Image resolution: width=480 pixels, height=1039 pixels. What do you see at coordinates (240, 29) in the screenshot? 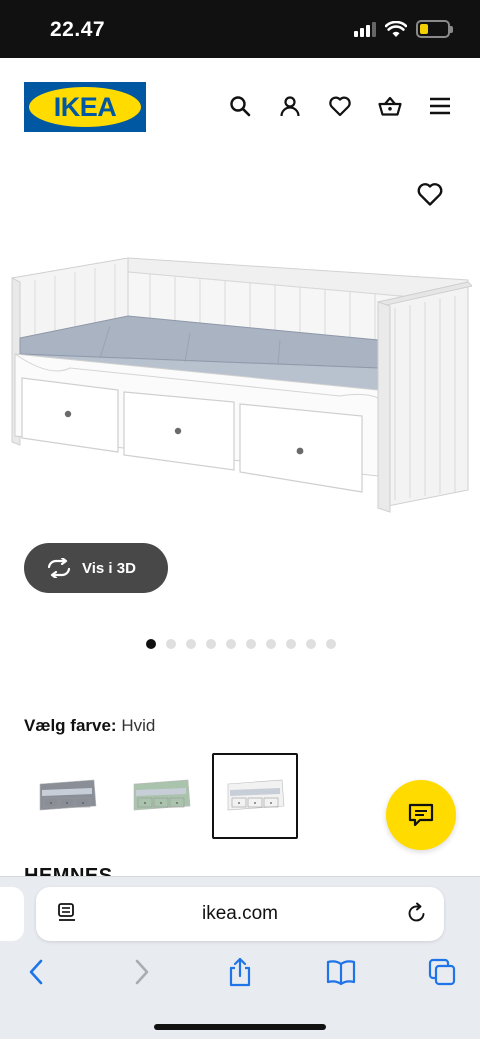
I see `status-bar: 22.47` at bounding box center [240, 29].